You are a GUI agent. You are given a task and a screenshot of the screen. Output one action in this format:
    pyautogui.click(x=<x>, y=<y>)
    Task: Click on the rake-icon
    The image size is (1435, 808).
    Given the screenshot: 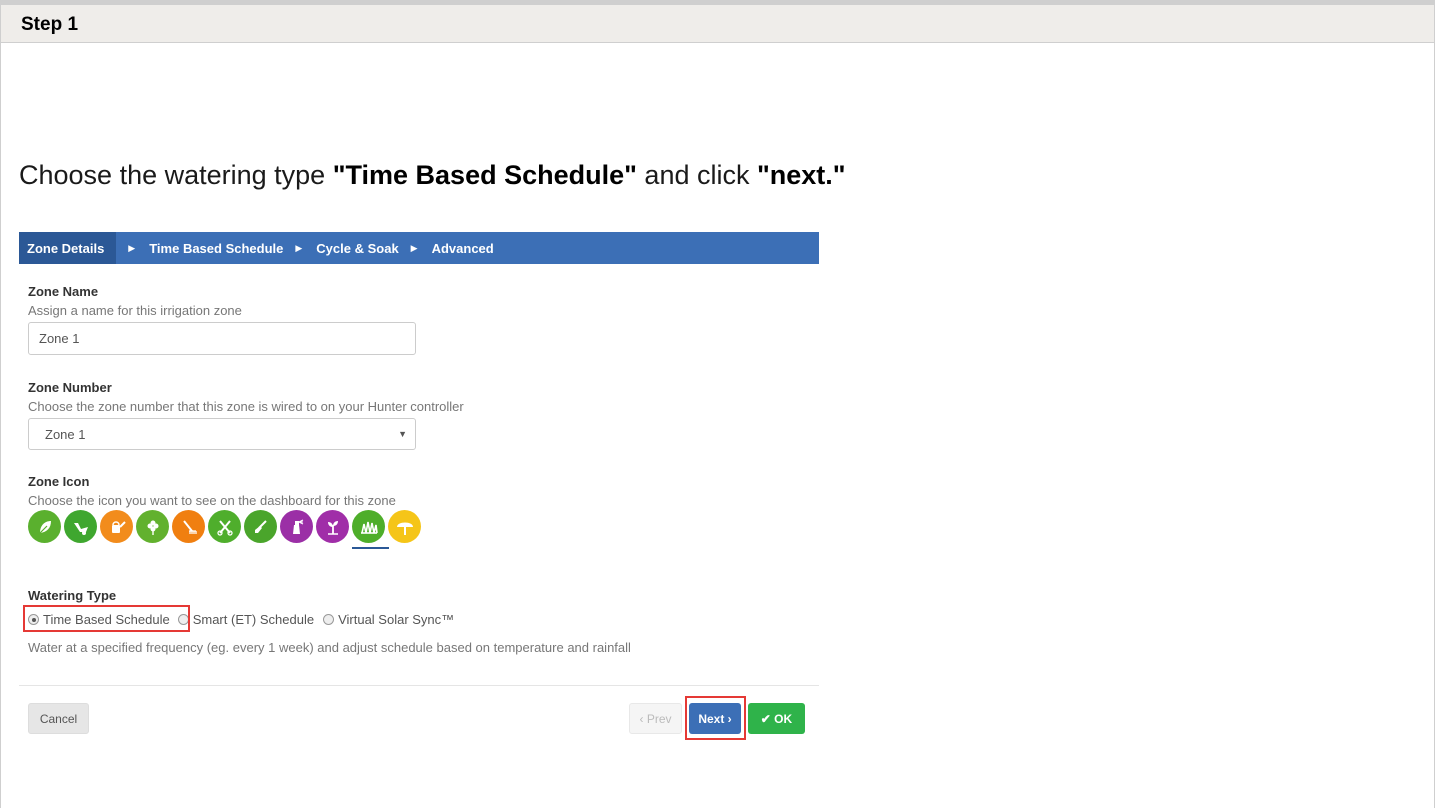 What is the action you would take?
    pyautogui.click(x=188, y=526)
    